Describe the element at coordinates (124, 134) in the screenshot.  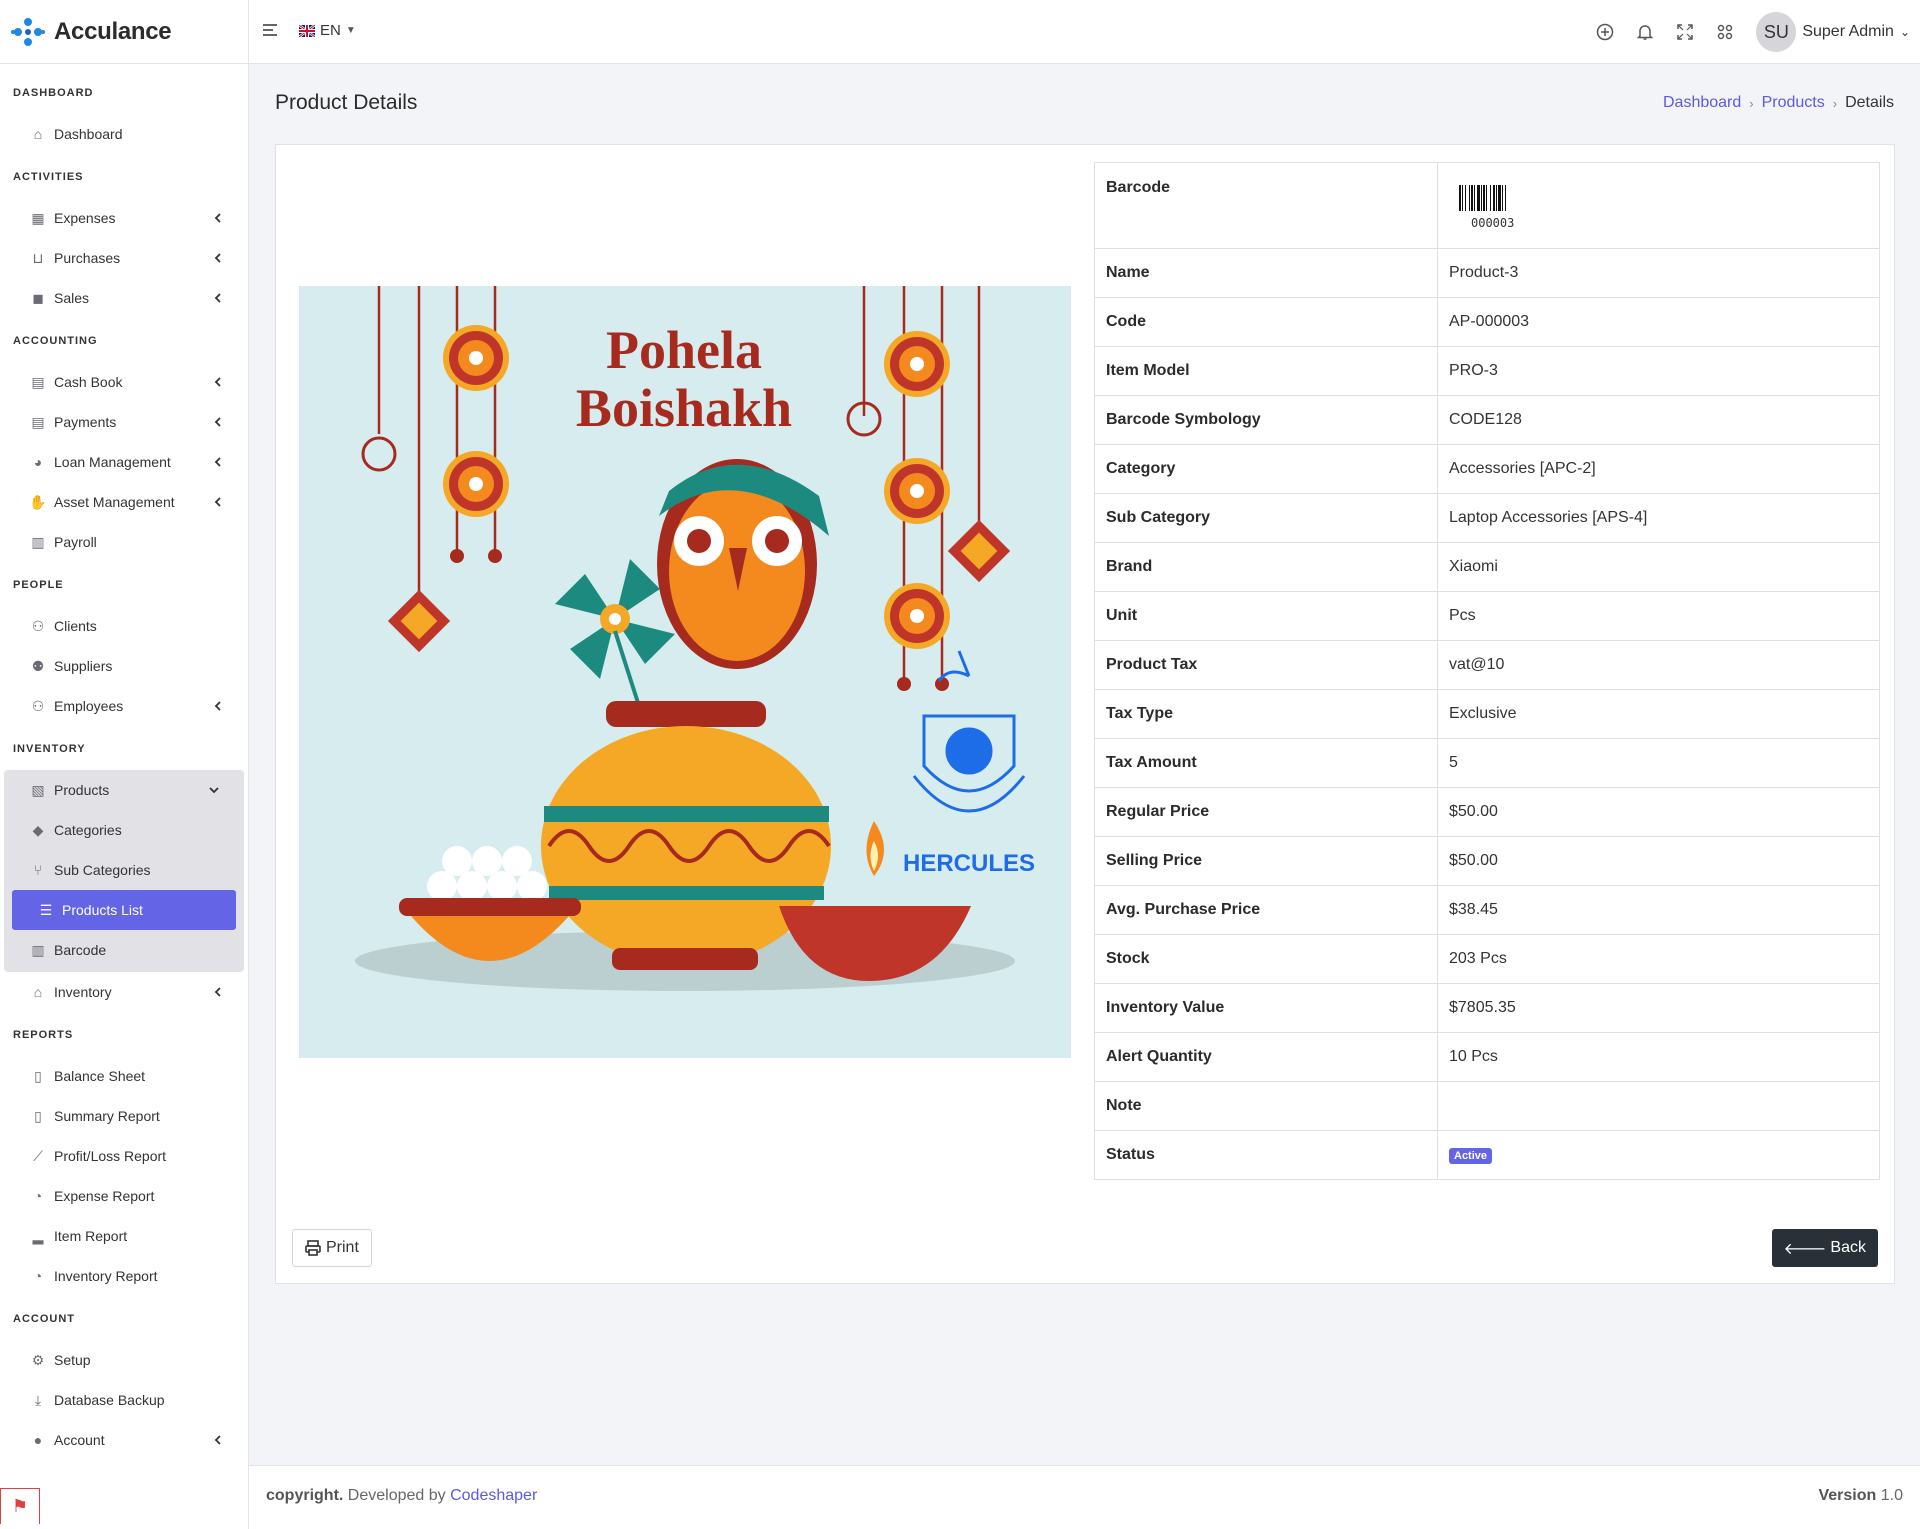
I see `sidebar-item-dashboard: ⌂ Dashboard` at that location.